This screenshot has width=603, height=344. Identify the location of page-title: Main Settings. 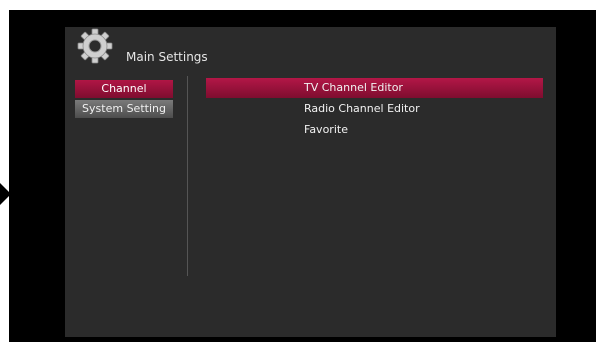
(167, 57).